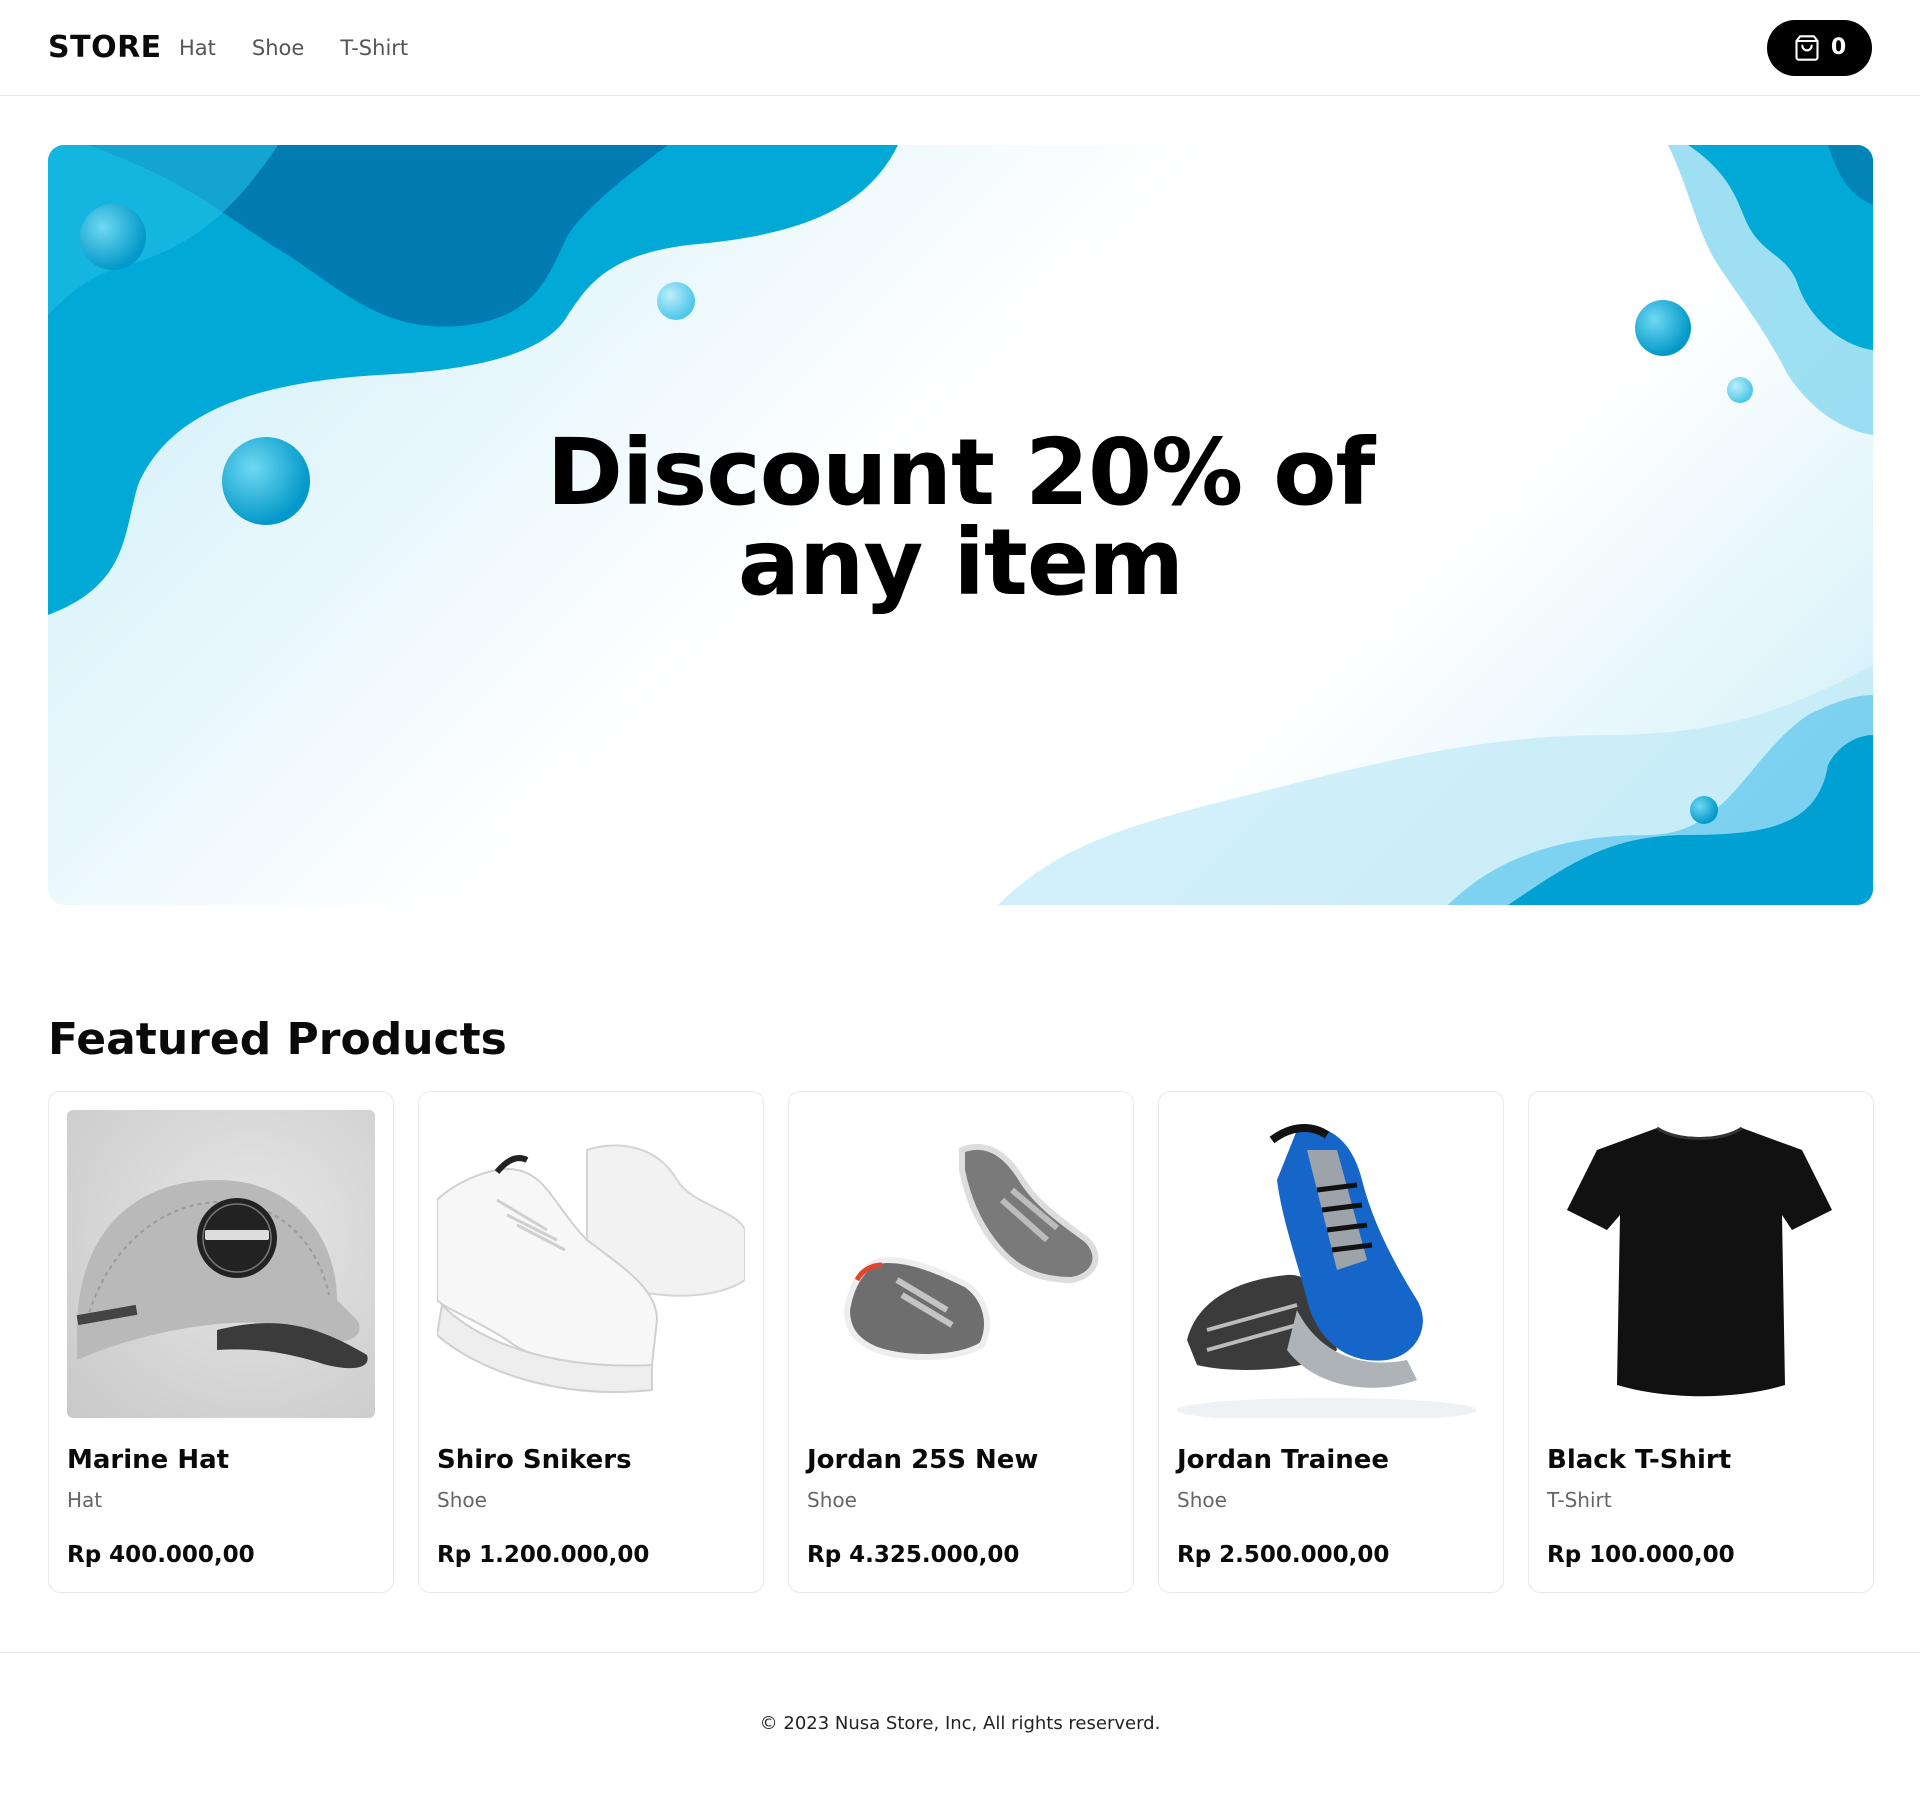 This screenshot has width=1920, height=1798. Describe the element at coordinates (960, 562) in the screenshot. I see `banner-headline-line2: any item` at that location.